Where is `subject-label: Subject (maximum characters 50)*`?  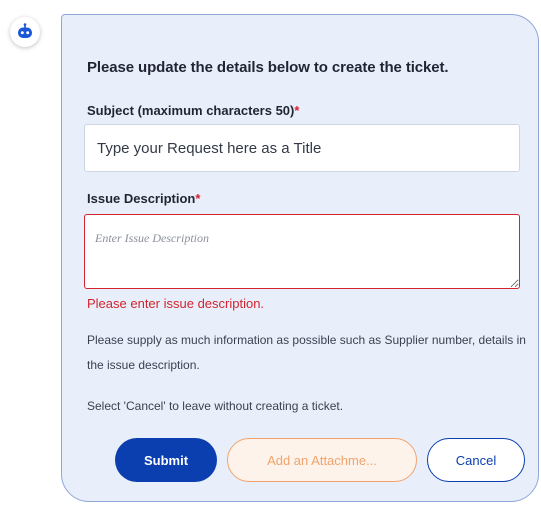 subject-label: Subject (maximum characters 50)* is located at coordinates (193, 110).